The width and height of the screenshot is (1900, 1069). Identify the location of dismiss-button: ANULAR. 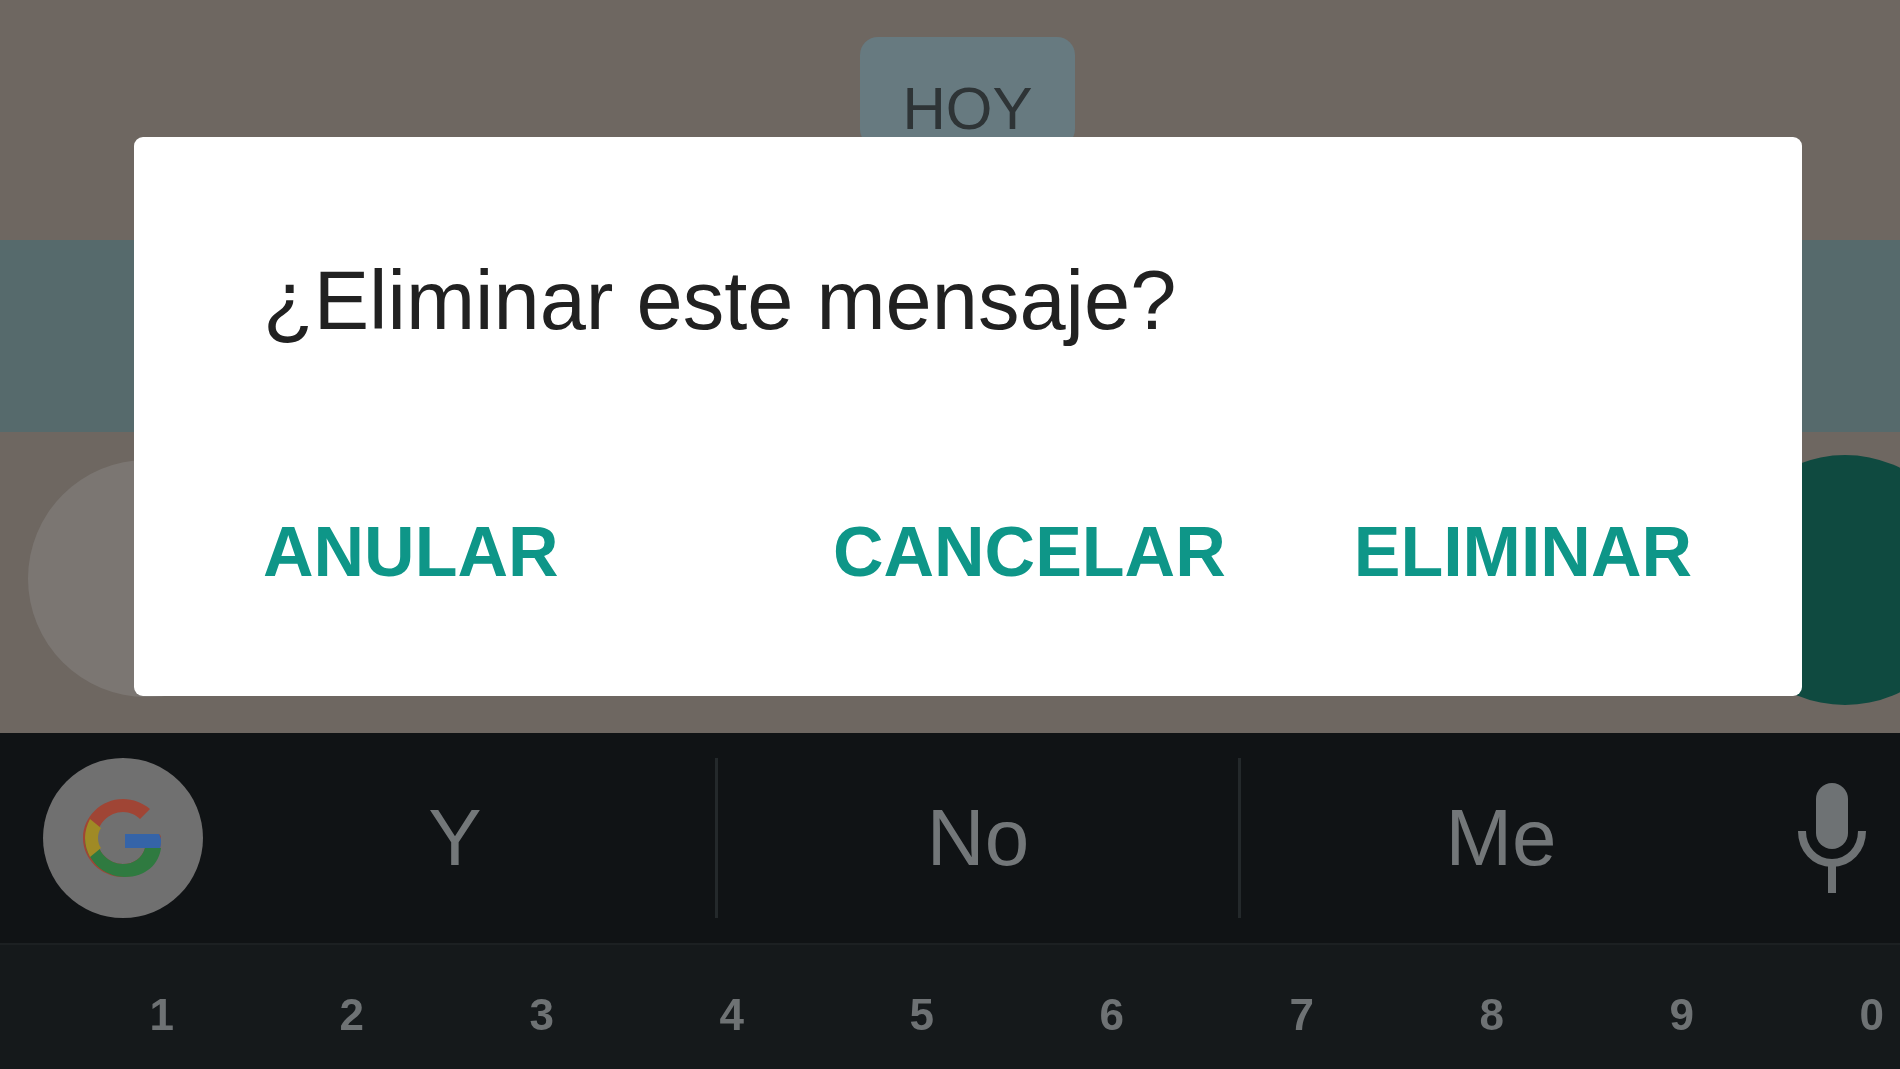
(411, 553).